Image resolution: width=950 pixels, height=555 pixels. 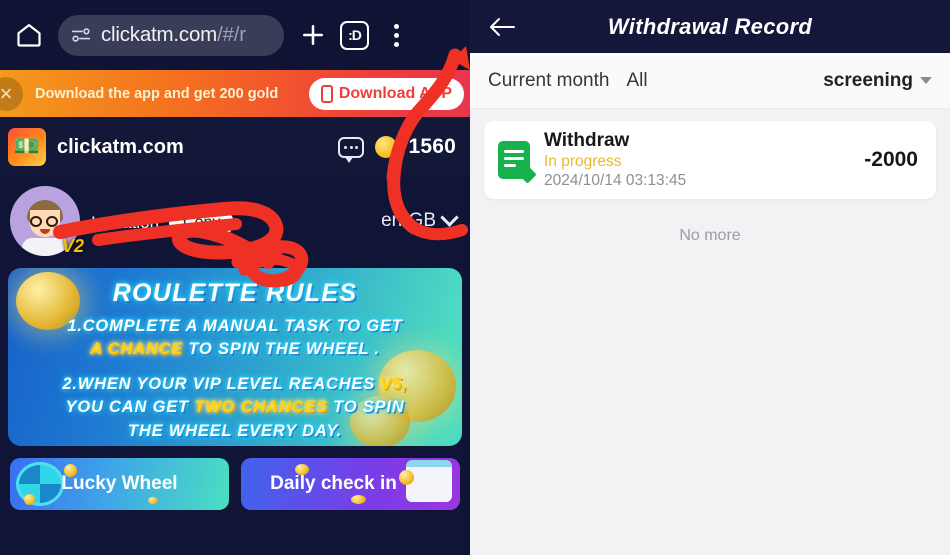 I want to click on screening-label: screening, so click(x=868, y=80).